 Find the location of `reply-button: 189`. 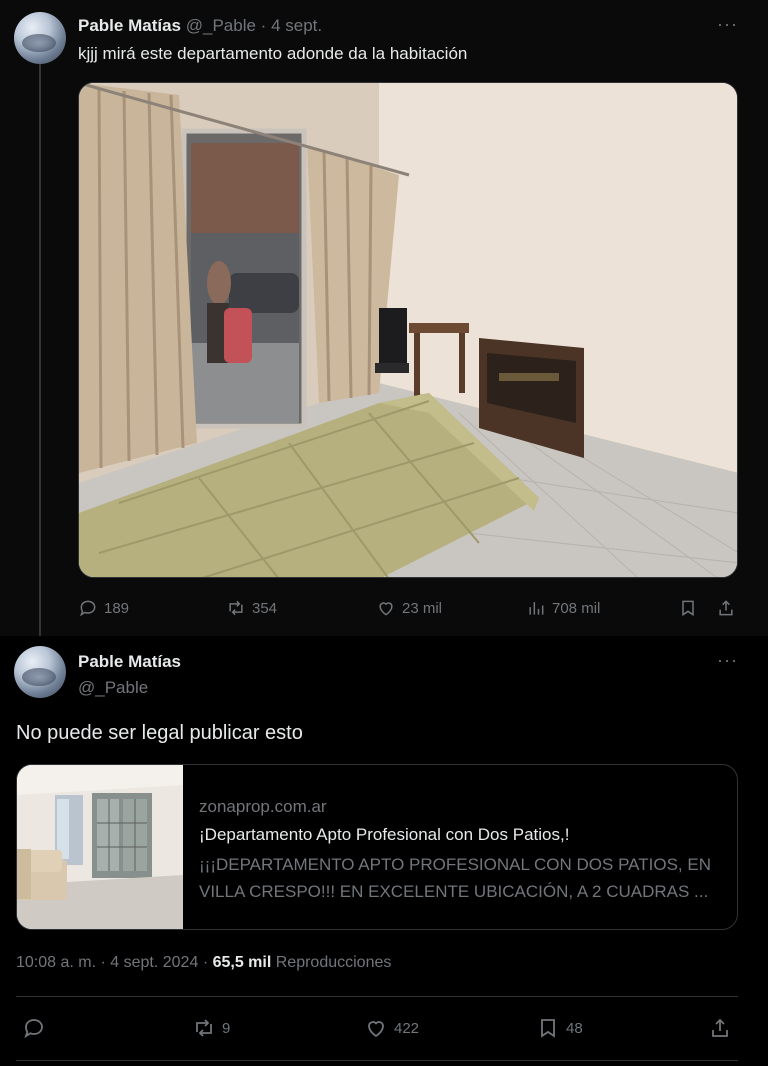

reply-button: 189 is located at coordinates (103, 608).